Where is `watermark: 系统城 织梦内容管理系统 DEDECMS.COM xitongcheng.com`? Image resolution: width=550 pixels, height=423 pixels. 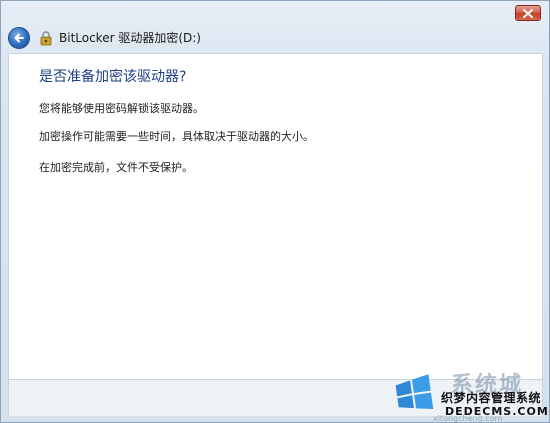
watermark: 系统城 织梦内容管理系统 DEDECMS.COM xitongcheng.com is located at coordinates (469, 395).